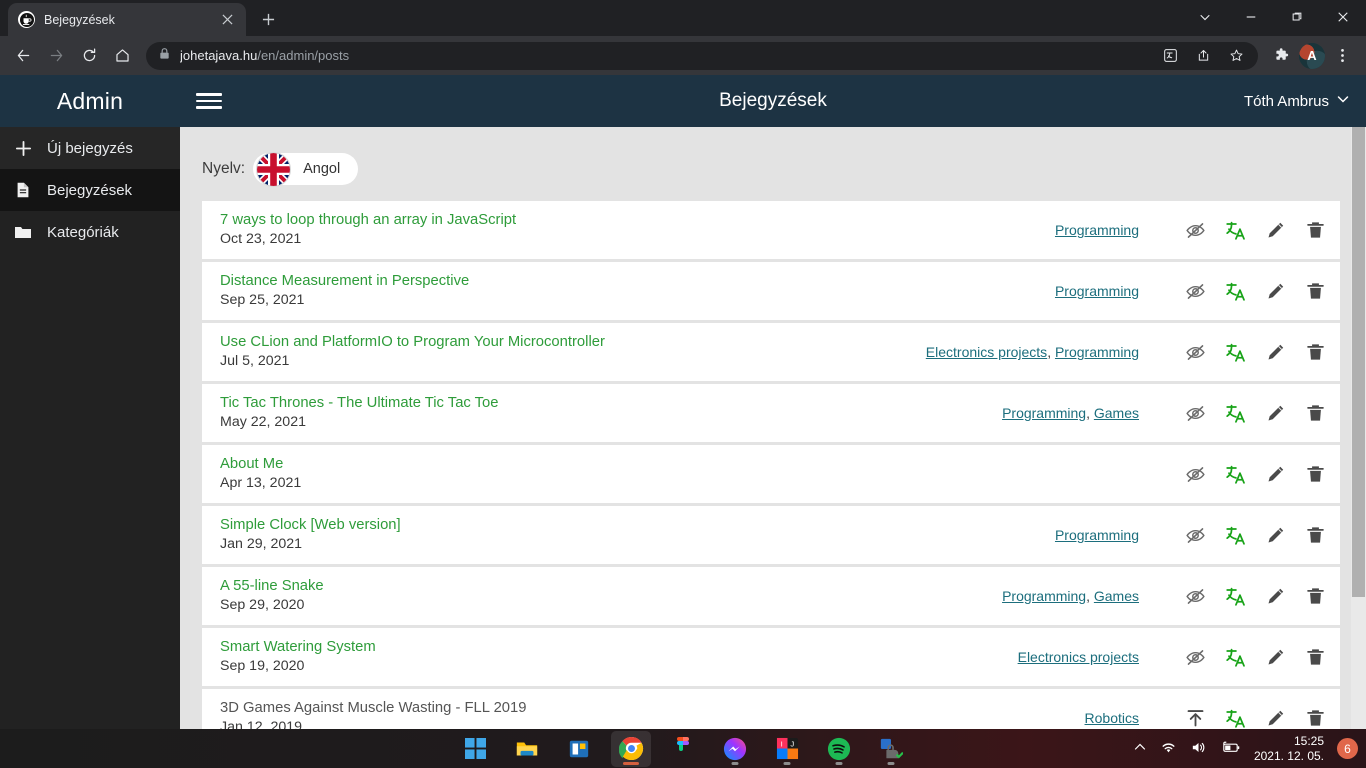 The width and height of the screenshot is (1366, 768). I want to click on category-link: Robotics, so click(1112, 718).